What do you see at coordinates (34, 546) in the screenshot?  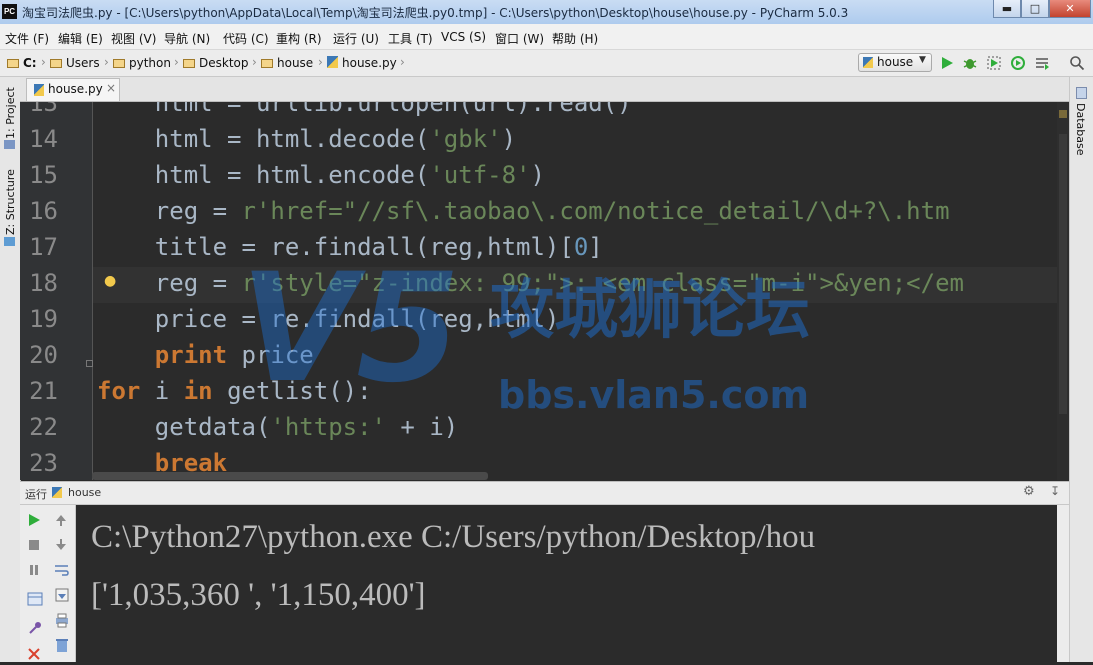 I see `stop-icon` at bounding box center [34, 546].